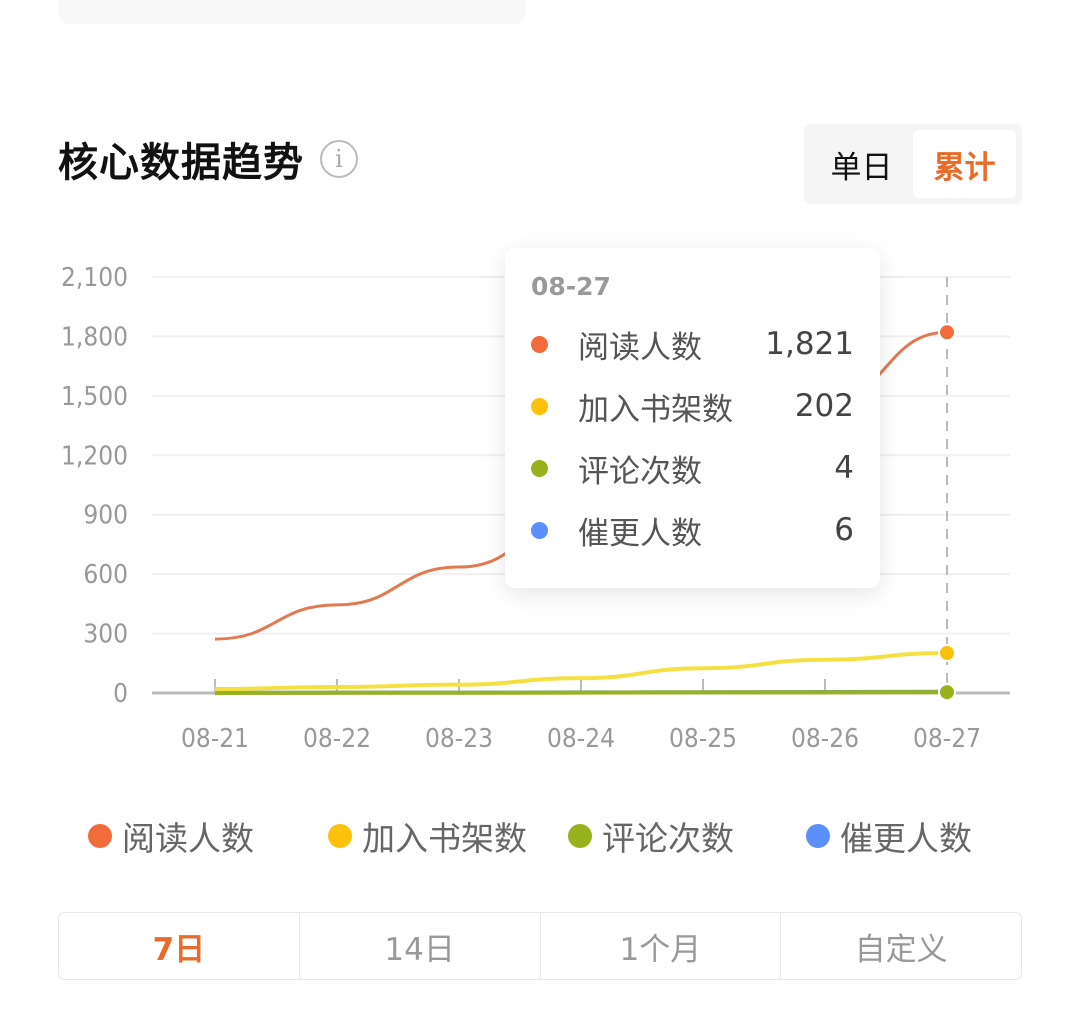 Image resolution: width=1080 pixels, height=1020 pixels. What do you see at coordinates (188, 838) in the screenshot?
I see `legend-label: 阅读人数` at bounding box center [188, 838].